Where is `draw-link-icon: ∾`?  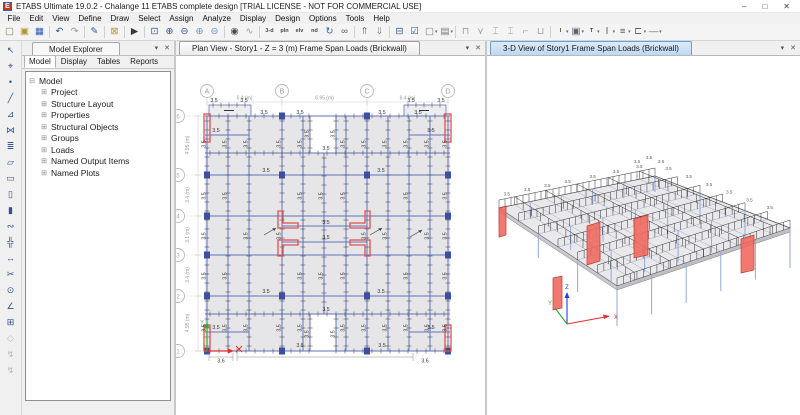
draw-link-icon: ∾ is located at coordinates (10, 226).